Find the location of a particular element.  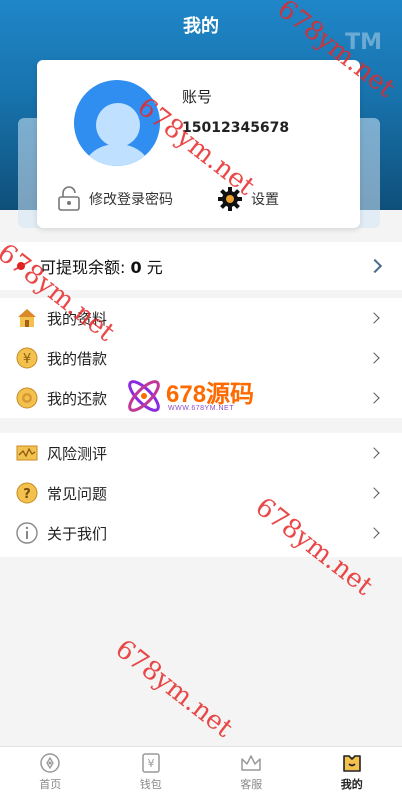

menu-item-label: 关于我们 is located at coordinates (77, 533).